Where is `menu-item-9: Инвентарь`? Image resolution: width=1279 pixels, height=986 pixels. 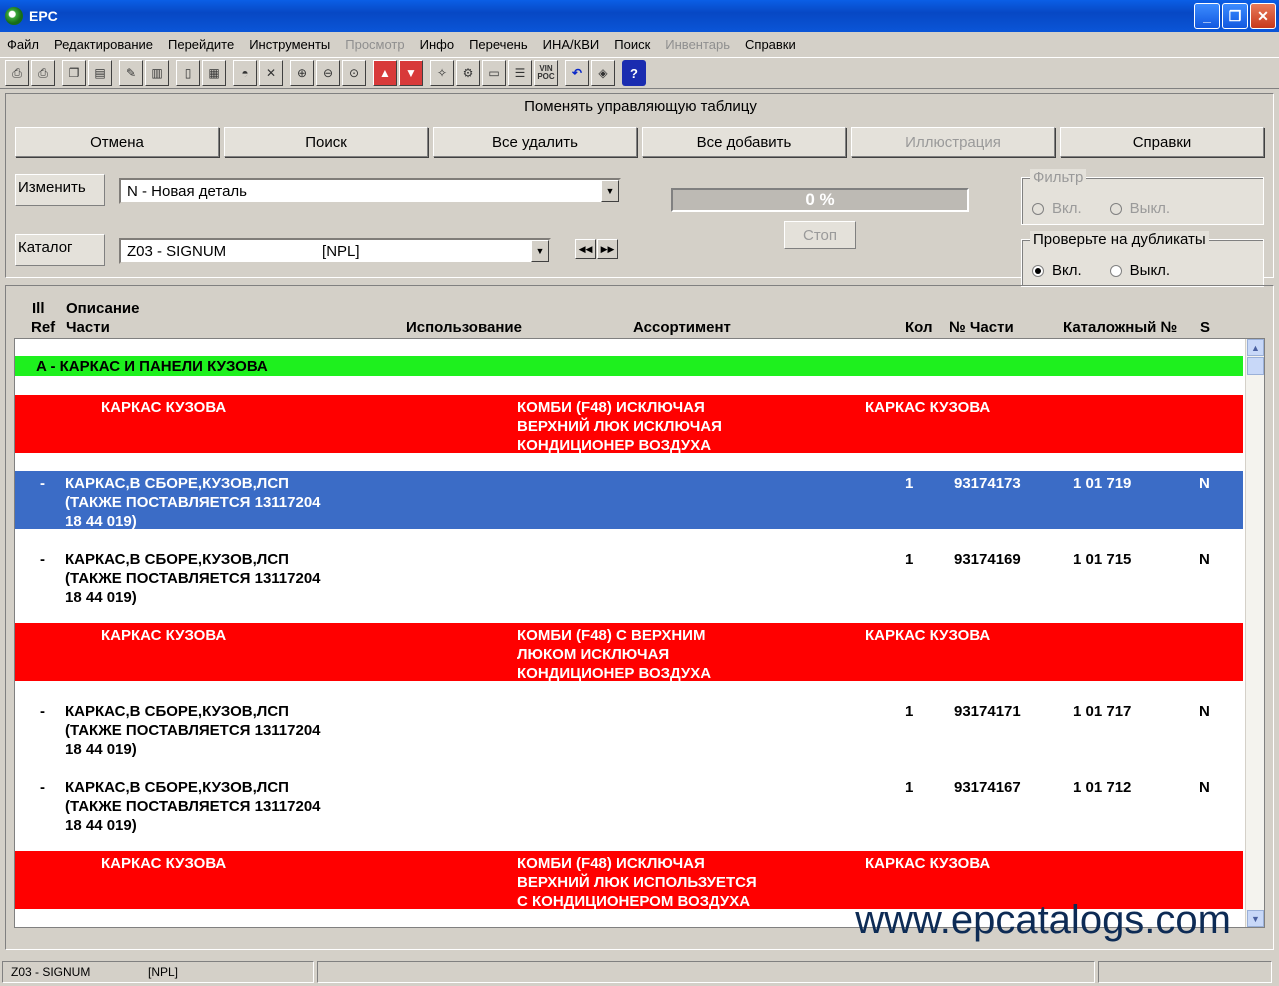 menu-item-9: Инвентарь is located at coordinates (697, 44).